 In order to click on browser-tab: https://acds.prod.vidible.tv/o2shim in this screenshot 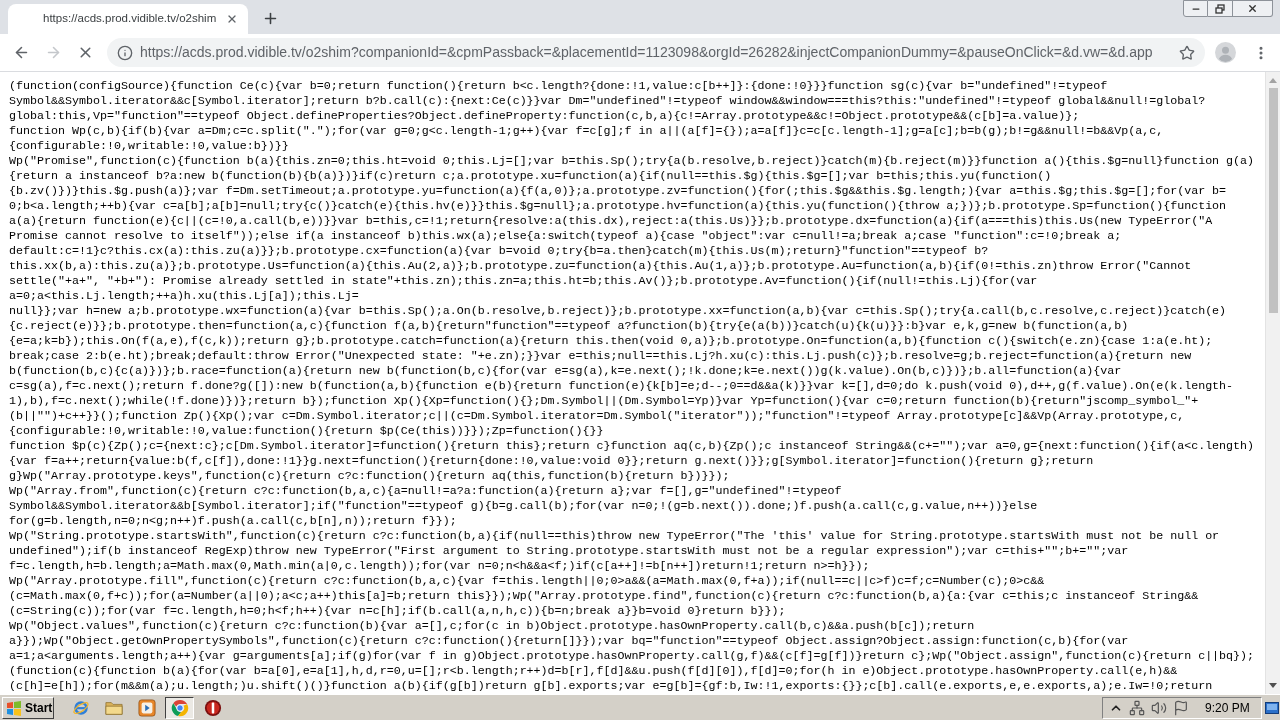, I will do `click(128, 19)`.